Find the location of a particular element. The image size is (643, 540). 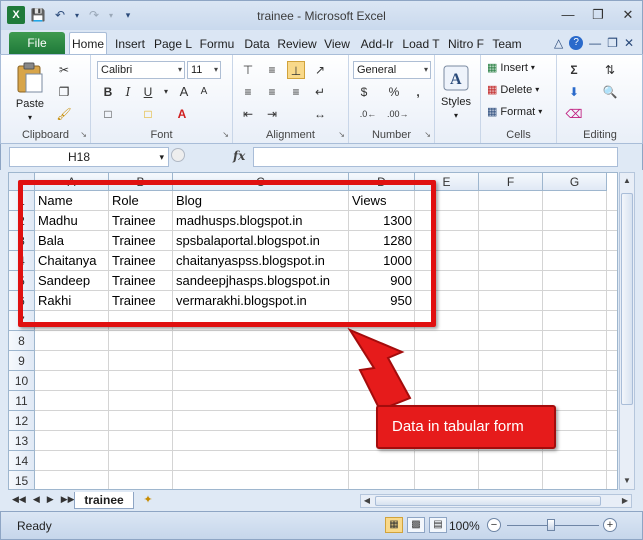

row-header: 10 is located at coordinates (22, 381).